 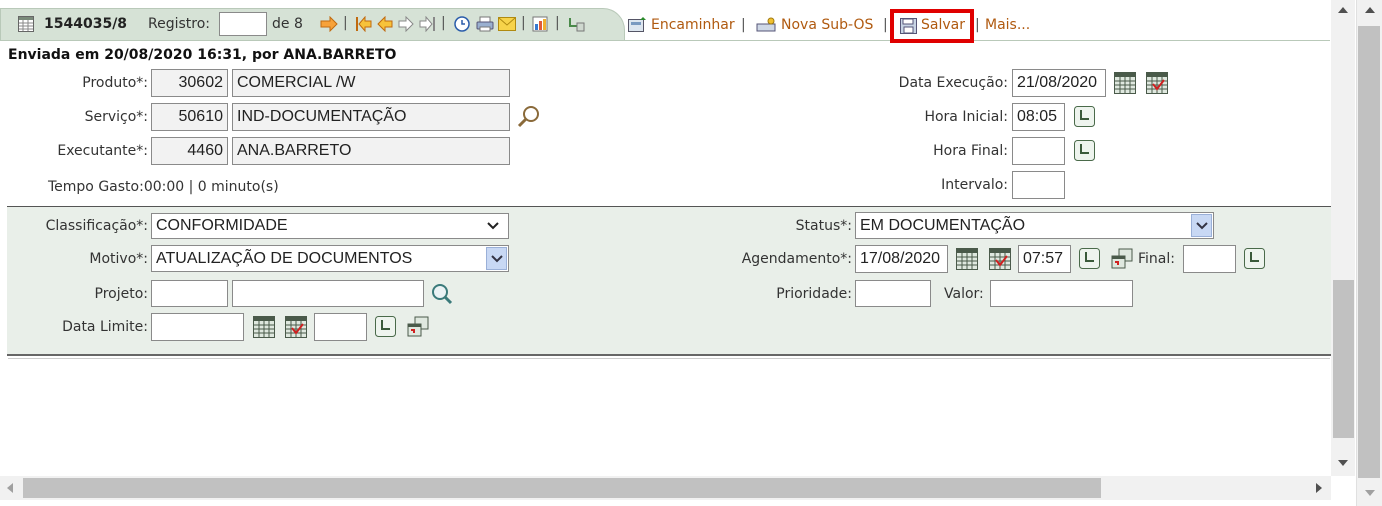 What do you see at coordinates (364, 24) in the screenshot?
I see `first-record-icon` at bounding box center [364, 24].